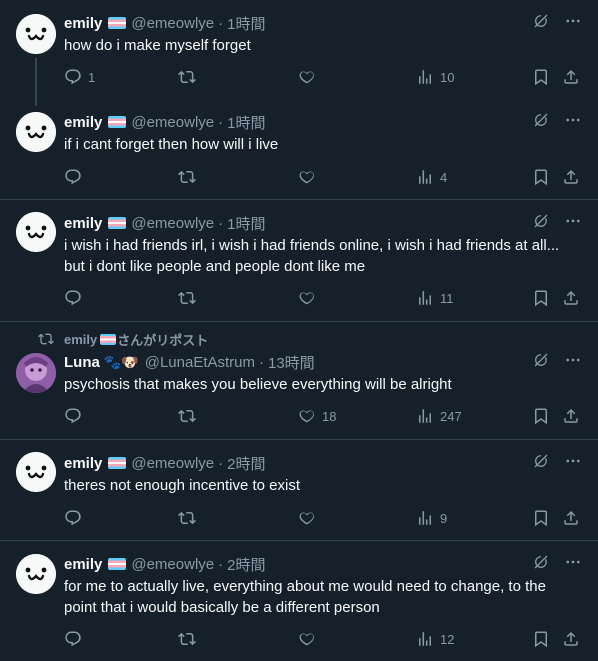  I want to click on view-count: 247, so click(451, 416).